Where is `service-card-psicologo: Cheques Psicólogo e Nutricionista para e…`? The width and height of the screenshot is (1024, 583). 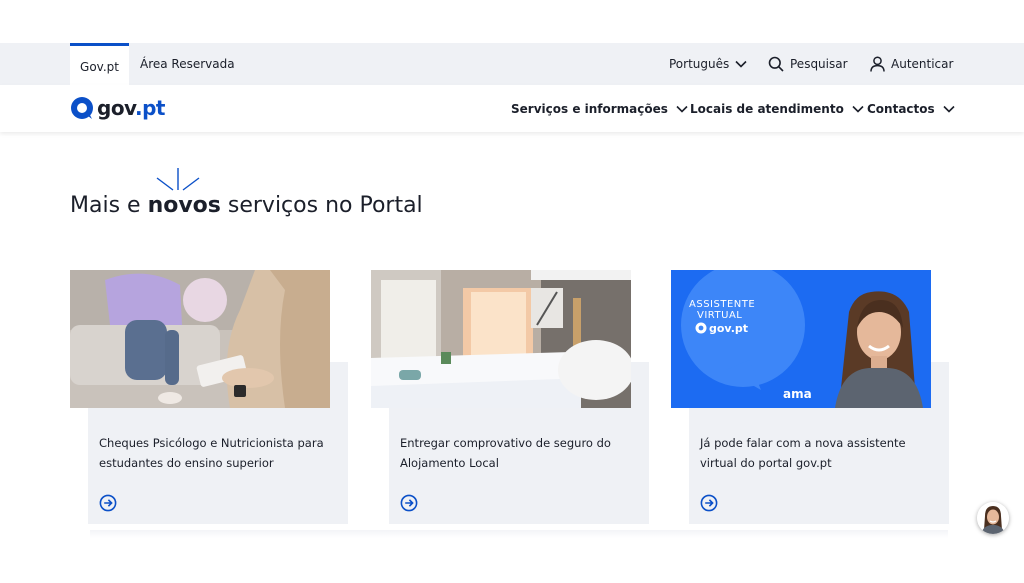
service-card-psicologo: Cheques Psicólogo e Nutricionista para e… is located at coordinates (209, 397).